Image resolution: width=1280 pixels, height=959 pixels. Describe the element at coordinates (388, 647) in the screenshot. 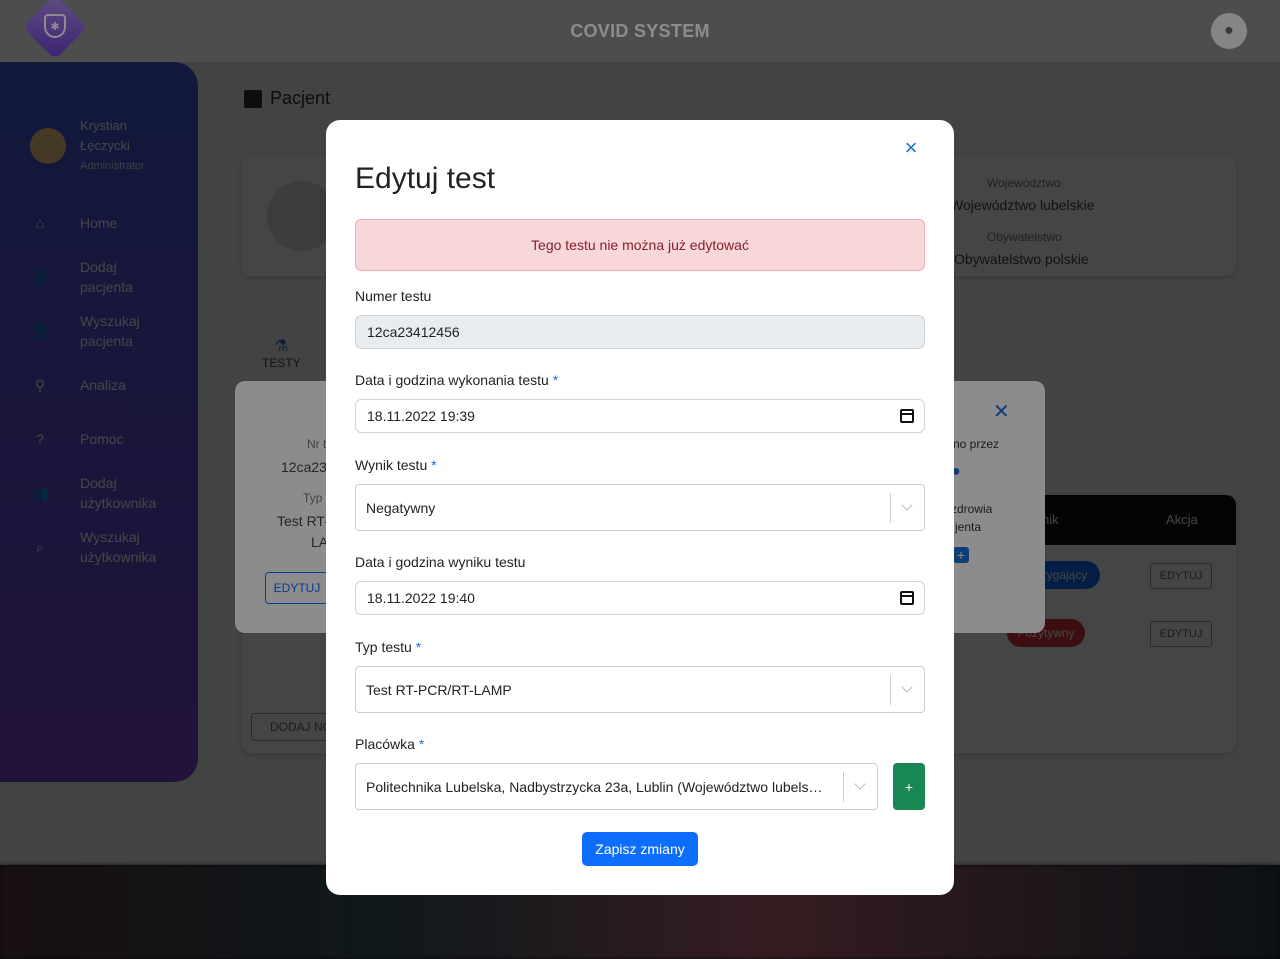

I see `test-type-label: Typ testu *` at that location.